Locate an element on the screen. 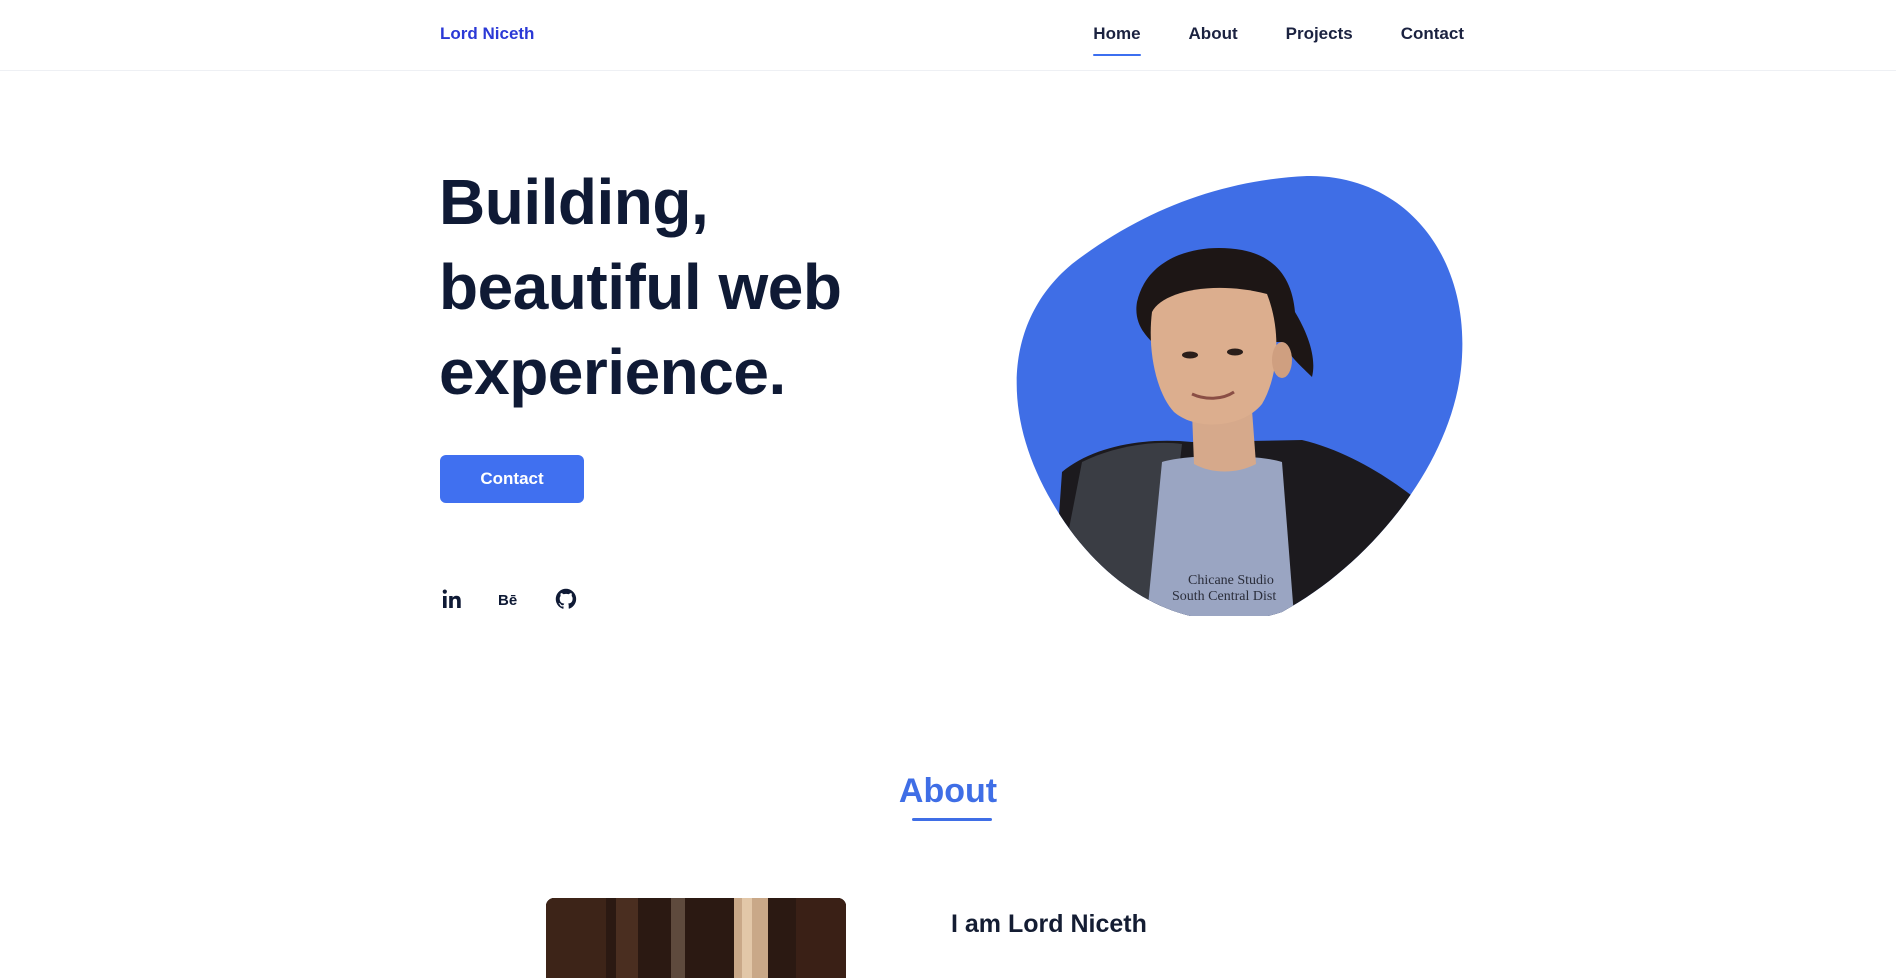  linkedin-icon is located at coordinates (451, 598).